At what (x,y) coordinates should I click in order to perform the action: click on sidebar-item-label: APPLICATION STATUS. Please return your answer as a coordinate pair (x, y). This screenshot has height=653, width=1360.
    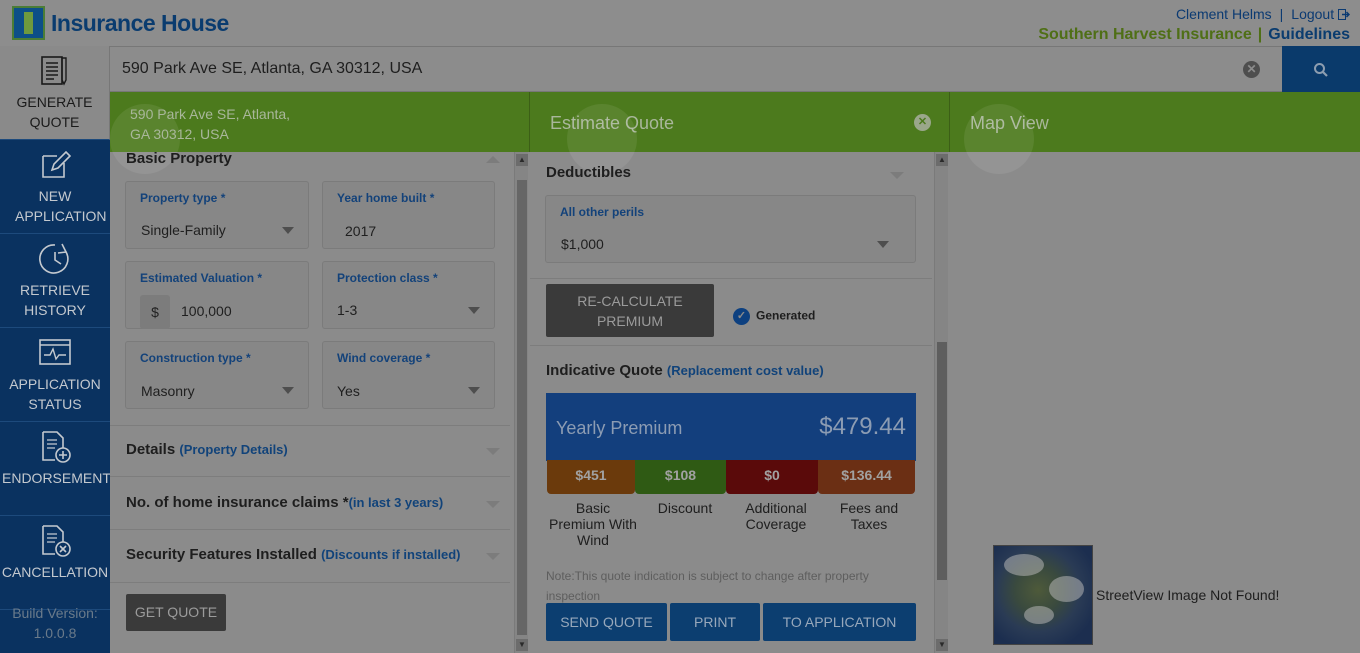
    Looking at the image, I should click on (55, 394).